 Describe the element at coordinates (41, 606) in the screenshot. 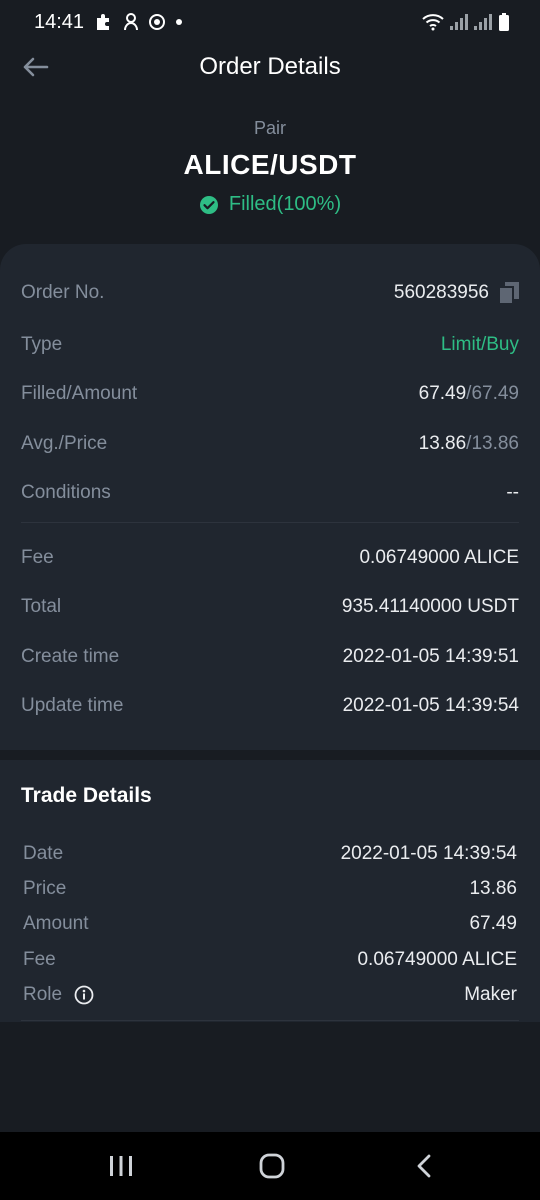

I see `total-label: Total` at that location.